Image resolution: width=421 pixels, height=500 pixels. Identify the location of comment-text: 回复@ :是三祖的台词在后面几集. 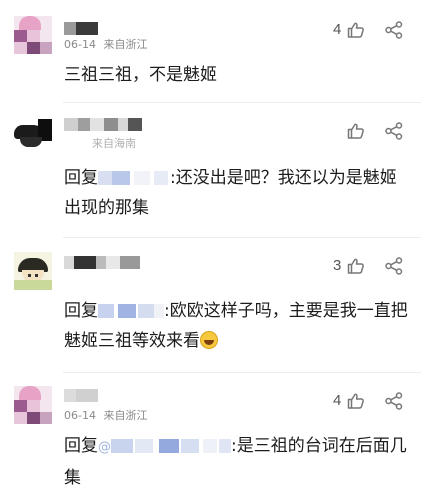
(236, 462).